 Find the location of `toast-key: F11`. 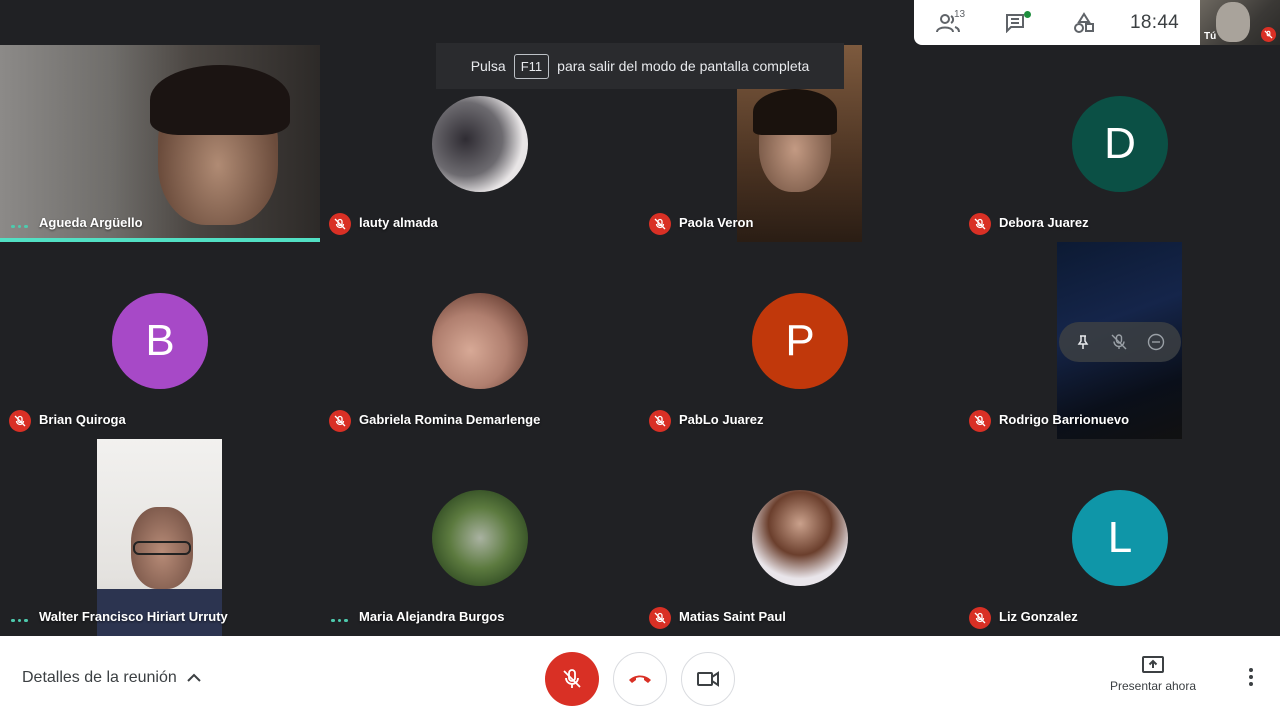

toast-key: F11 is located at coordinates (531, 66).